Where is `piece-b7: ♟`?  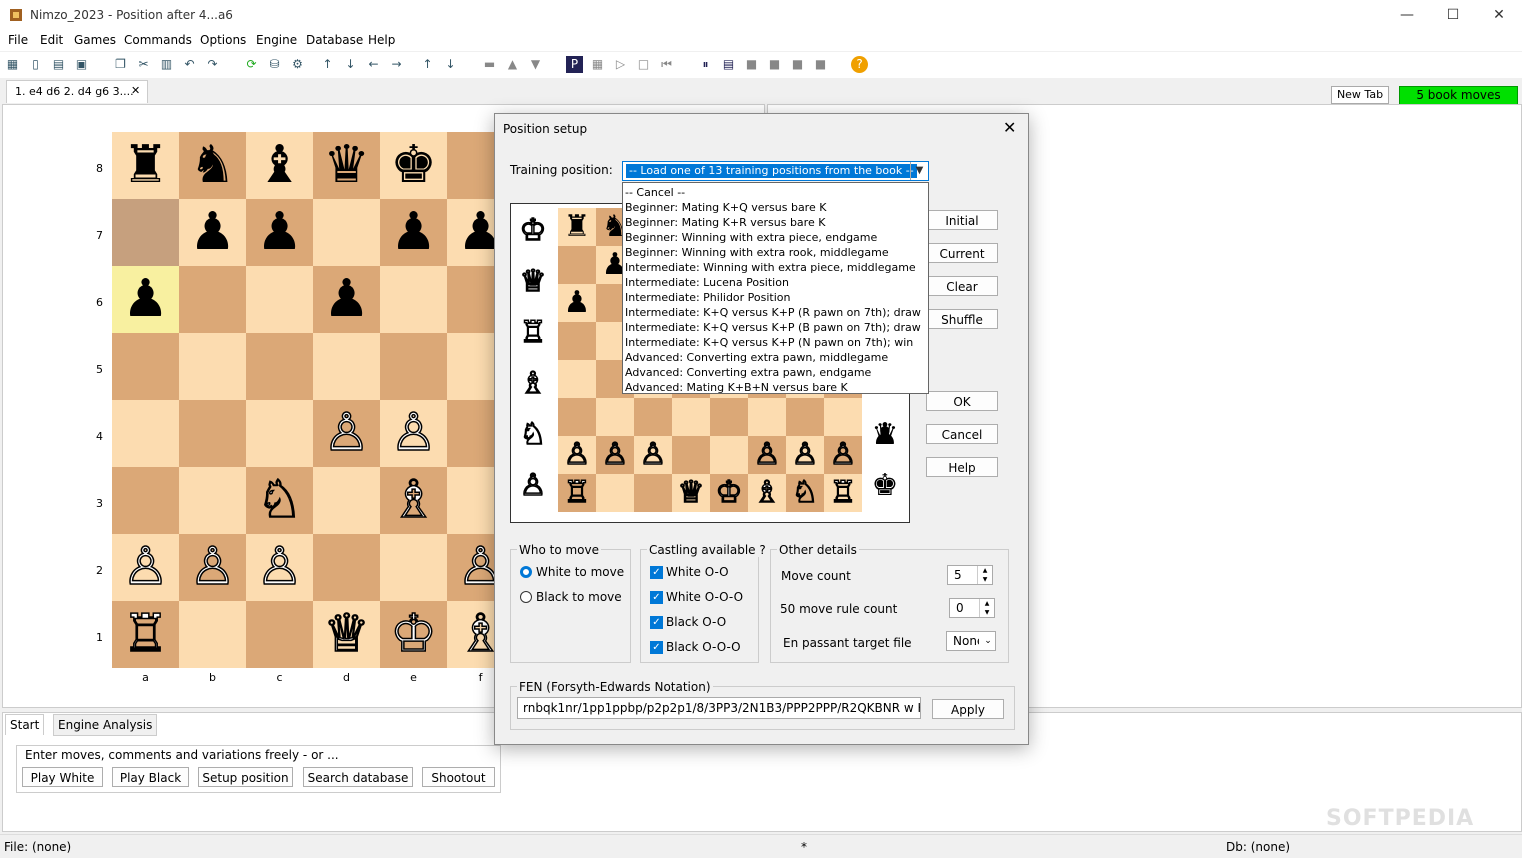
piece-b7: ♟ is located at coordinates (212, 232).